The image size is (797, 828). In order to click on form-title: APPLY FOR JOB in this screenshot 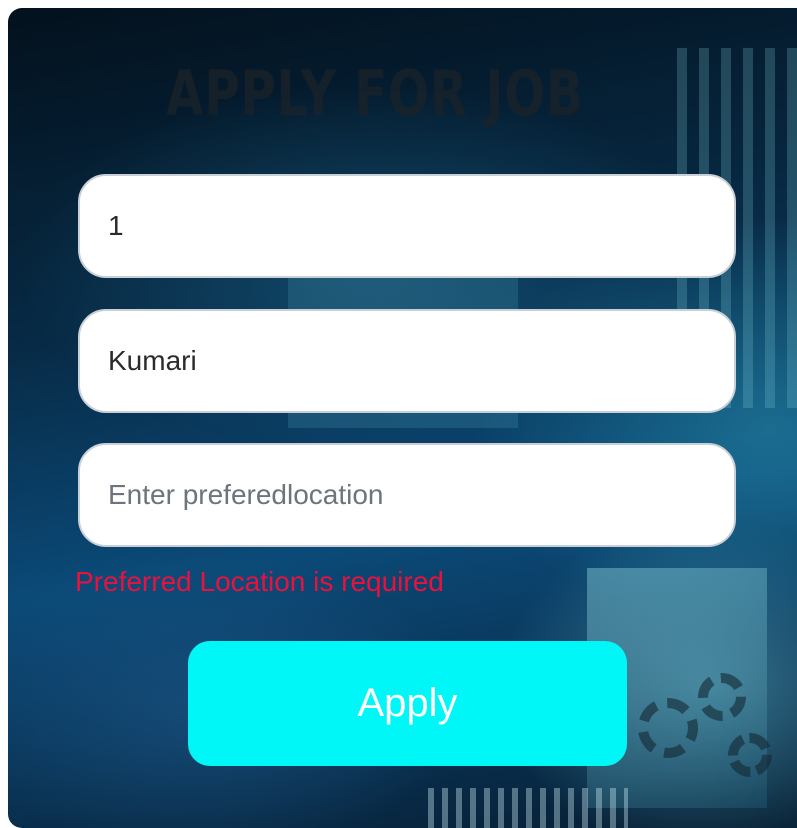, I will do `click(375, 93)`.